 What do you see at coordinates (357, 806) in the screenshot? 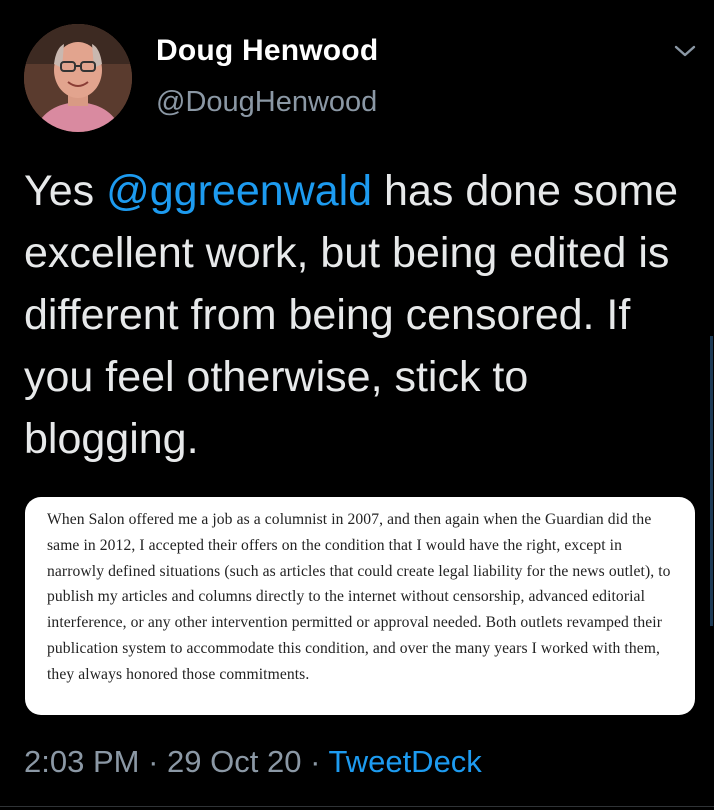
I see `divider` at bounding box center [357, 806].